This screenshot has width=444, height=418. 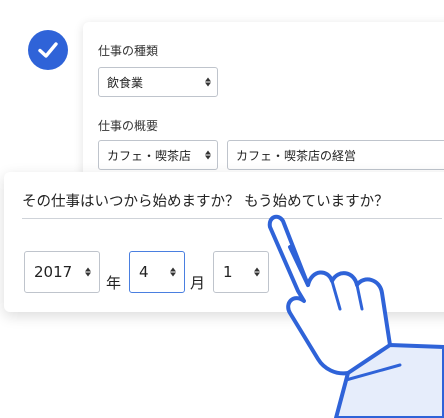 I want to click on year-select: 2017, so click(x=62, y=272).